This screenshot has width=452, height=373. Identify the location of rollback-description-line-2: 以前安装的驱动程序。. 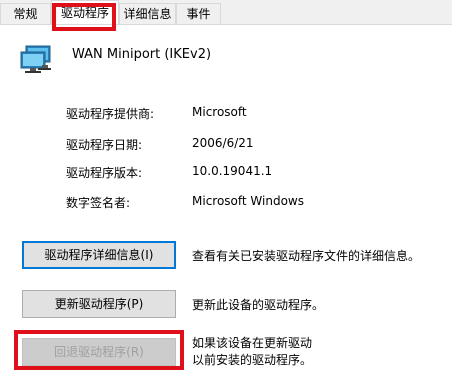
(252, 360).